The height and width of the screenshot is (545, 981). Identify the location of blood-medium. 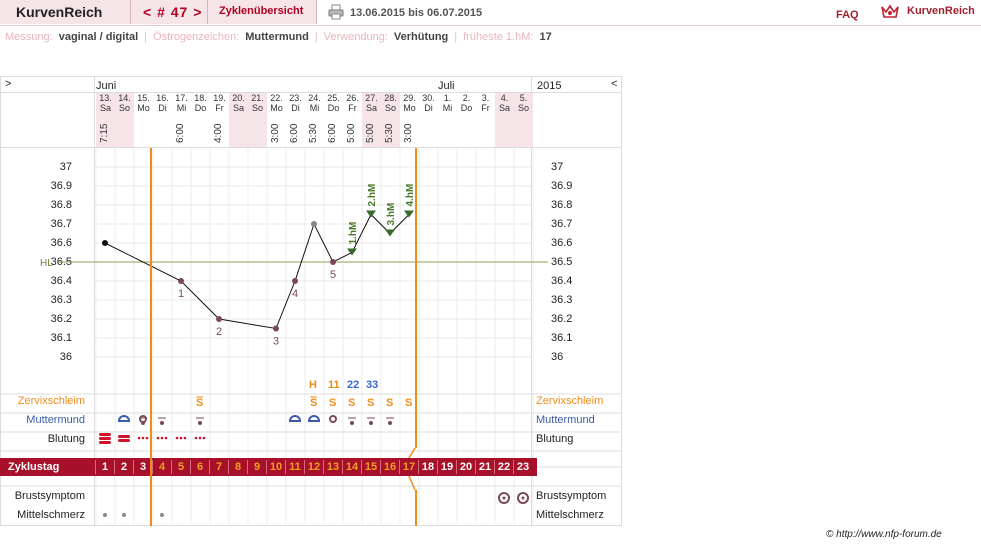
(124, 440).